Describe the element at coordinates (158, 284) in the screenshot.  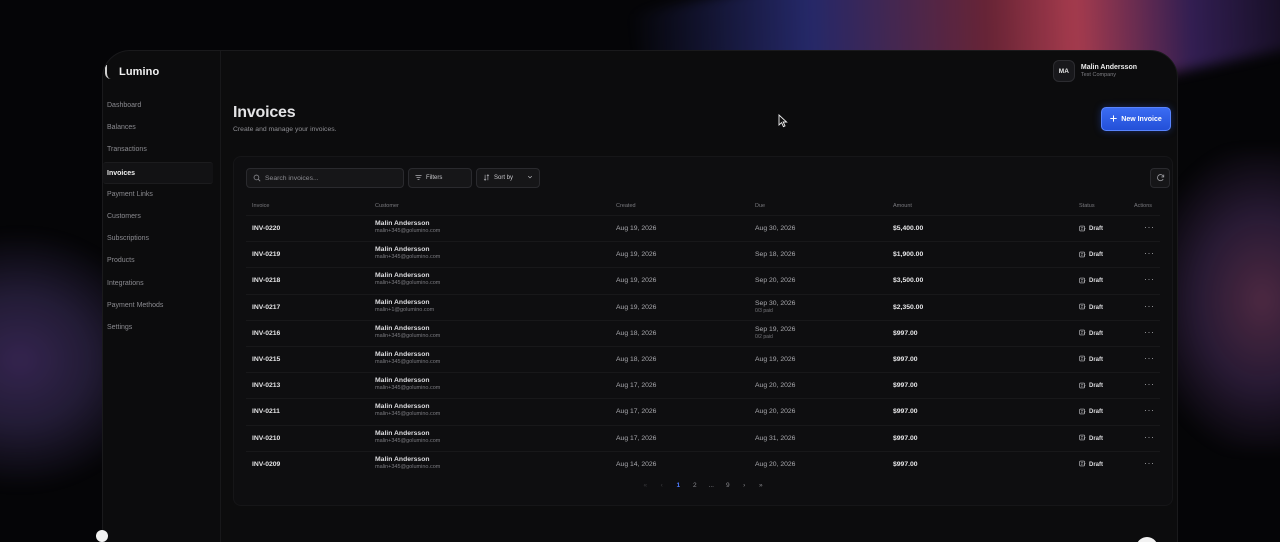
I see `sidebar-item-integrations: Integrations` at that location.